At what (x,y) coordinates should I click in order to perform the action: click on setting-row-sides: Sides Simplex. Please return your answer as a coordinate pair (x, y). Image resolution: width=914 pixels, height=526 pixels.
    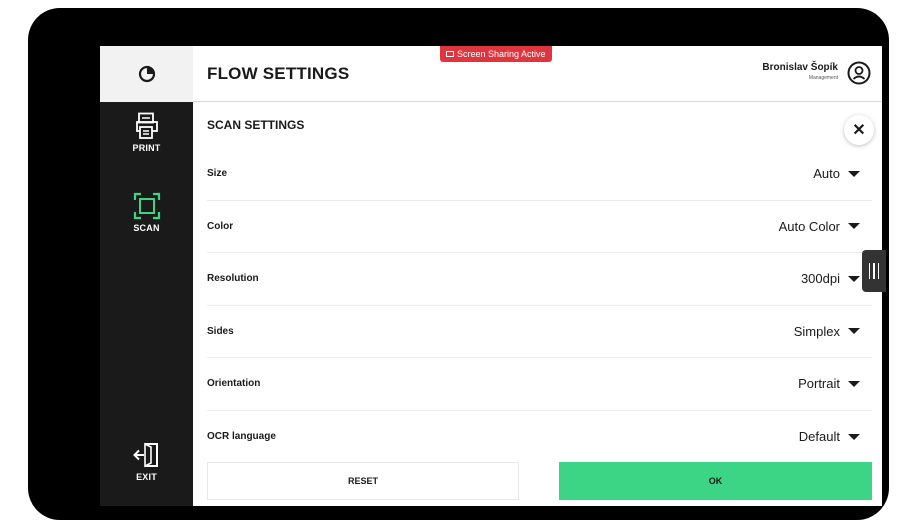
    Looking at the image, I should click on (539, 332).